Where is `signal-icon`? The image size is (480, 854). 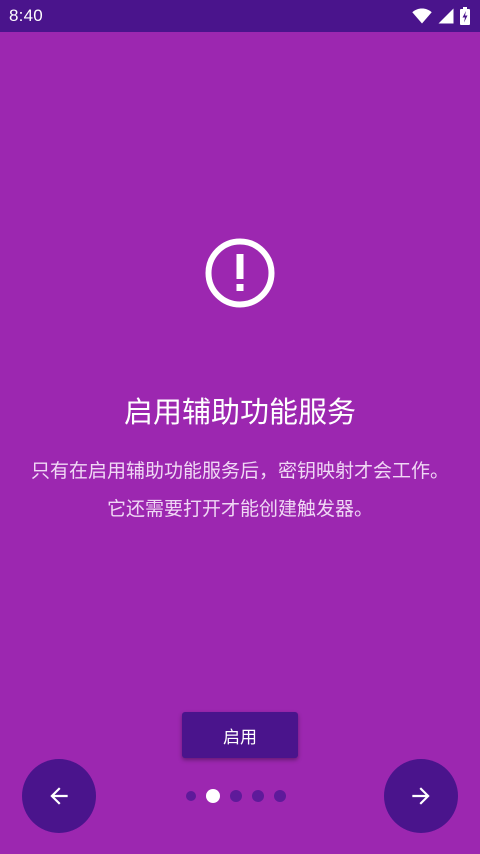
signal-icon is located at coordinates (446, 16).